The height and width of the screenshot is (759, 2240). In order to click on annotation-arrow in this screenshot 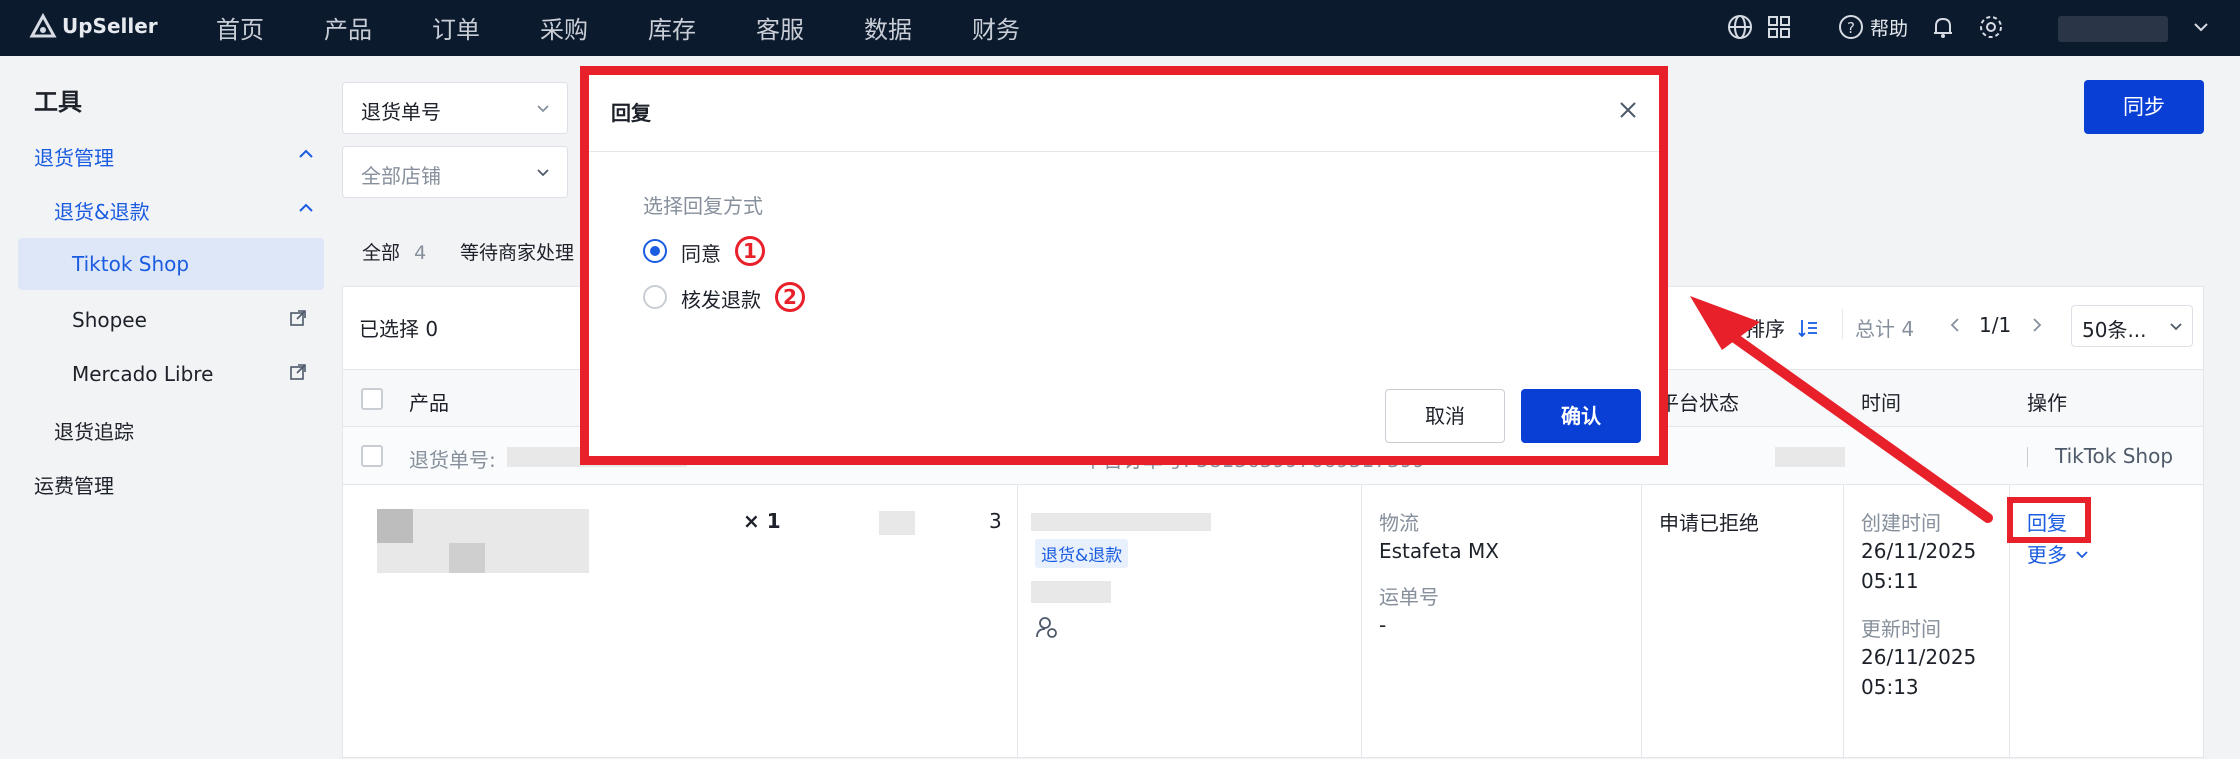, I will do `click(1841, 409)`.